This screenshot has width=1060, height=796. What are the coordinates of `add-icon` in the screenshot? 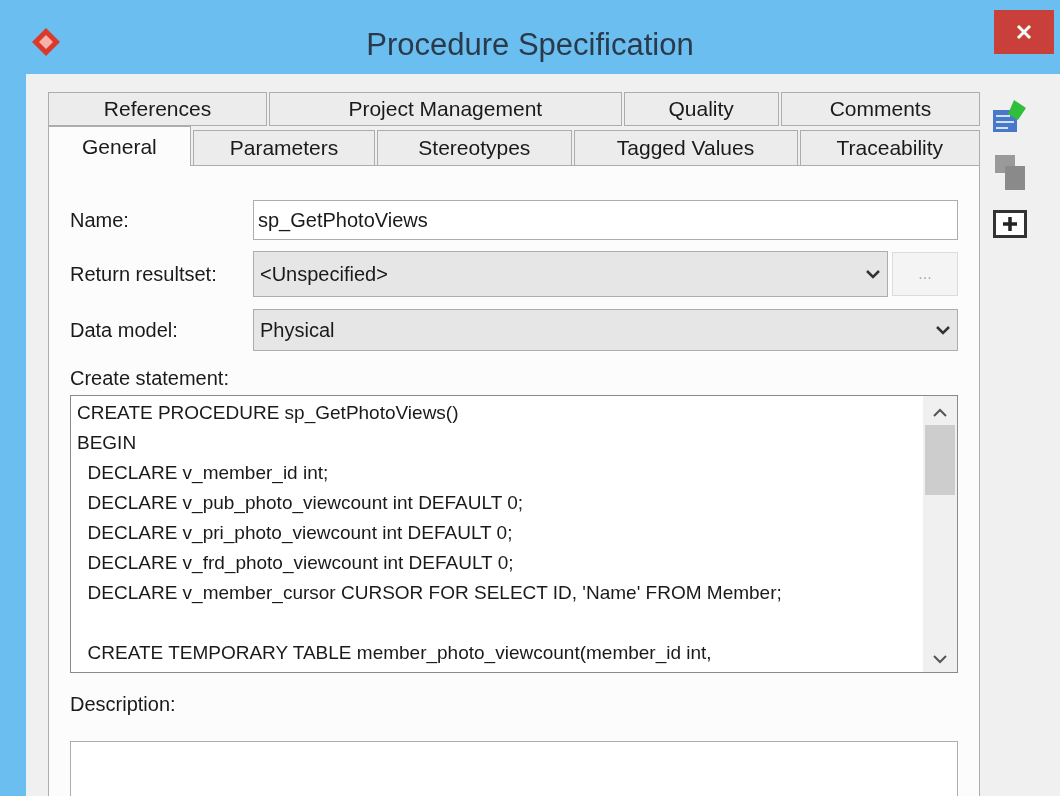 It's located at (1010, 224).